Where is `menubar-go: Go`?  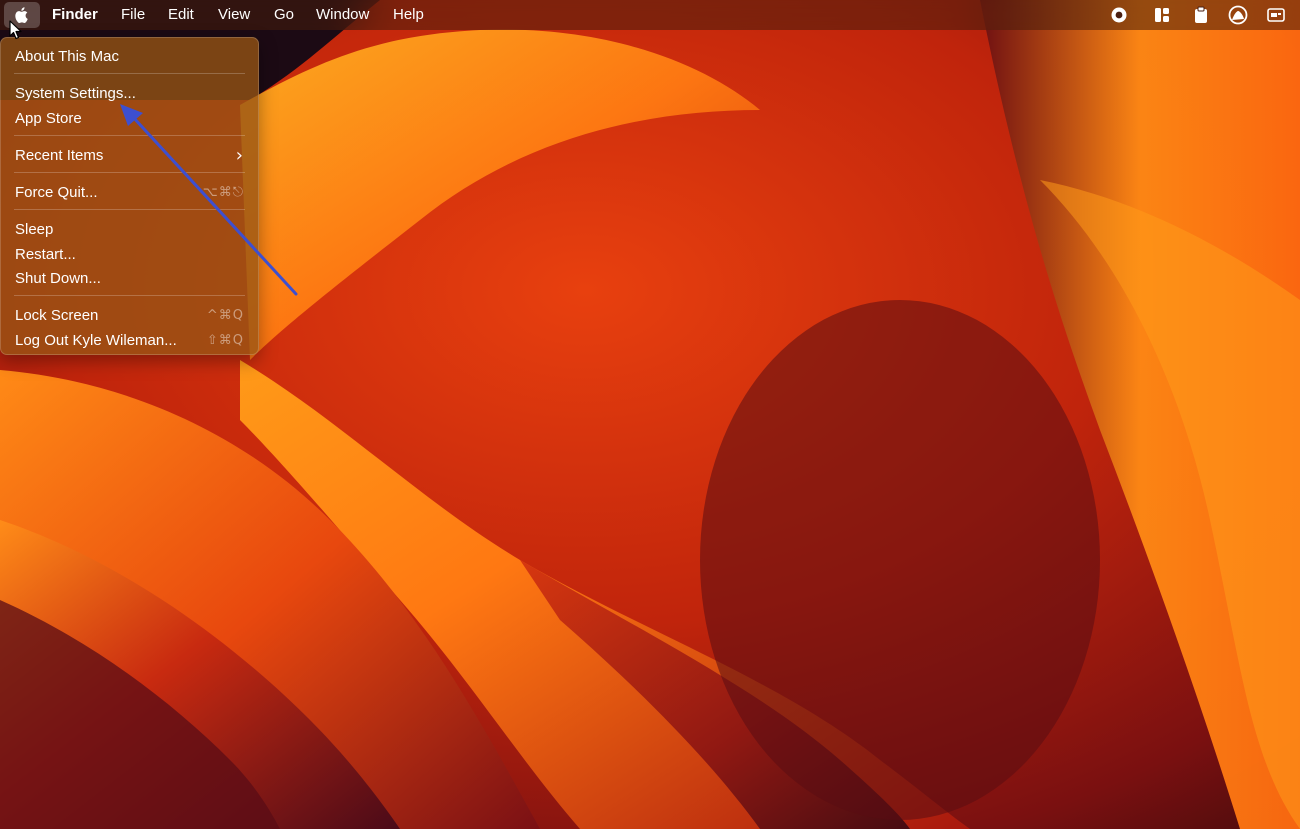
menubar-go: Go is located at coordinates (284, 15).